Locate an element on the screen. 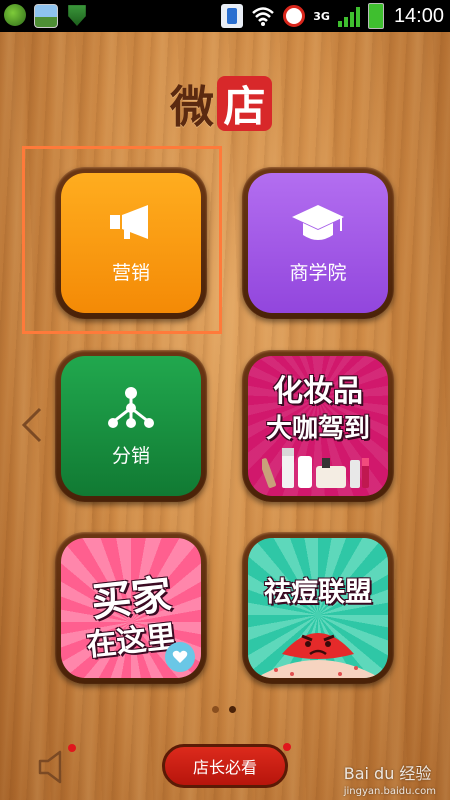 Image resolution: width=450 pixels, height=800 pixels. tile-label-distribution: 分销 is located at coordinates (130, 456).